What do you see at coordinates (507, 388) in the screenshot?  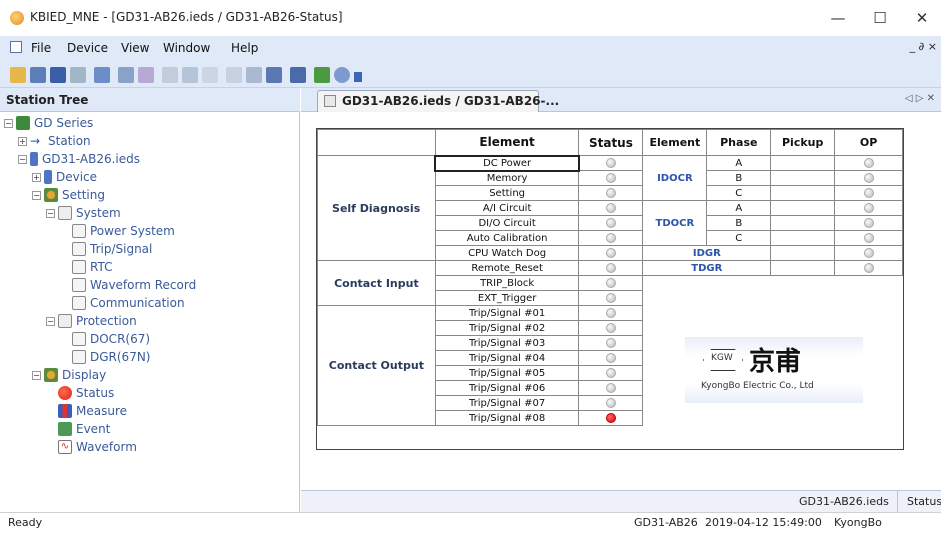 I see `element-cell: Trip/Signal #06` at bounding box center [507, 388].